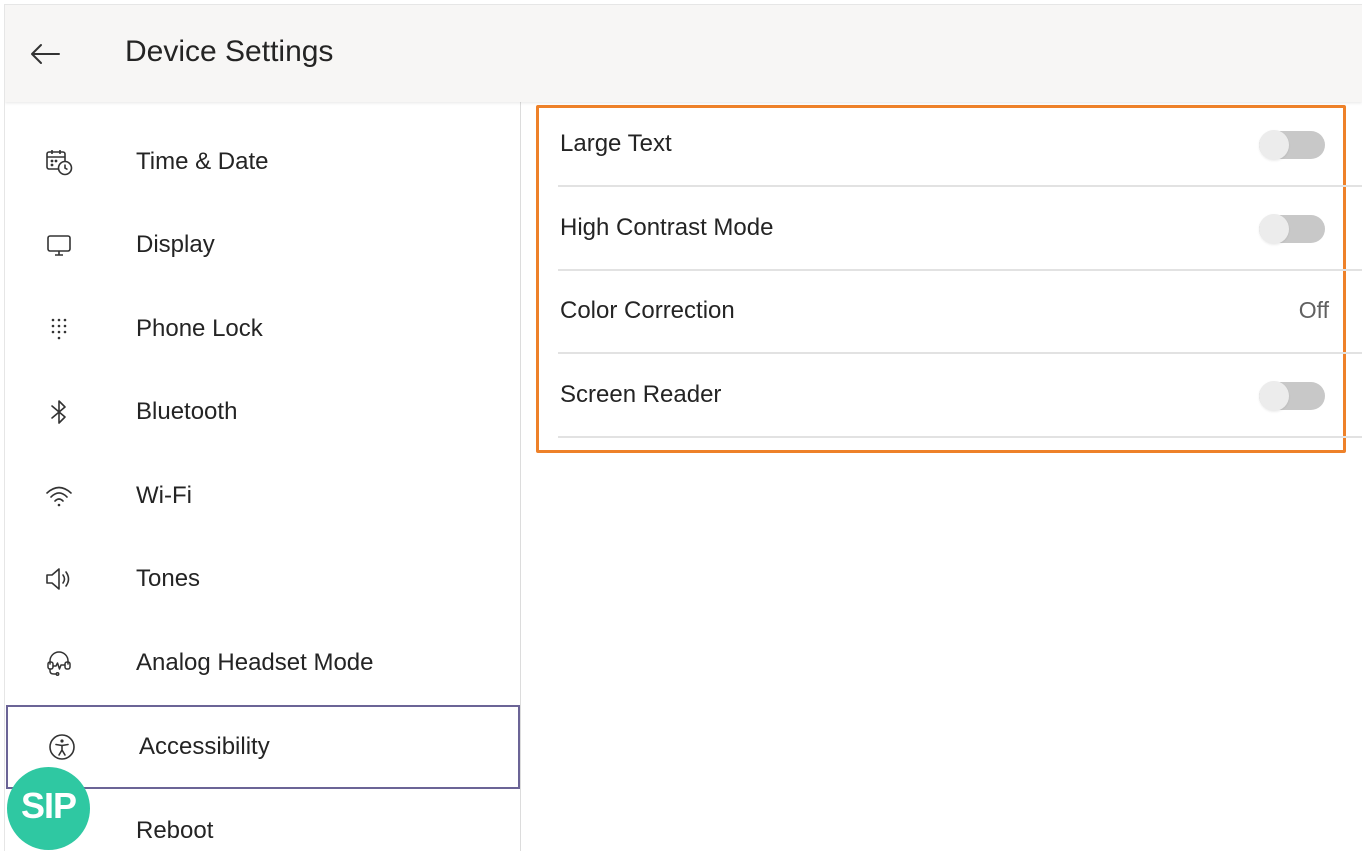 This screenshot has width=1365, height=851. Describe the element at coordinates (59, 496) in the screenshot. I see `wifi-icon` at that location.